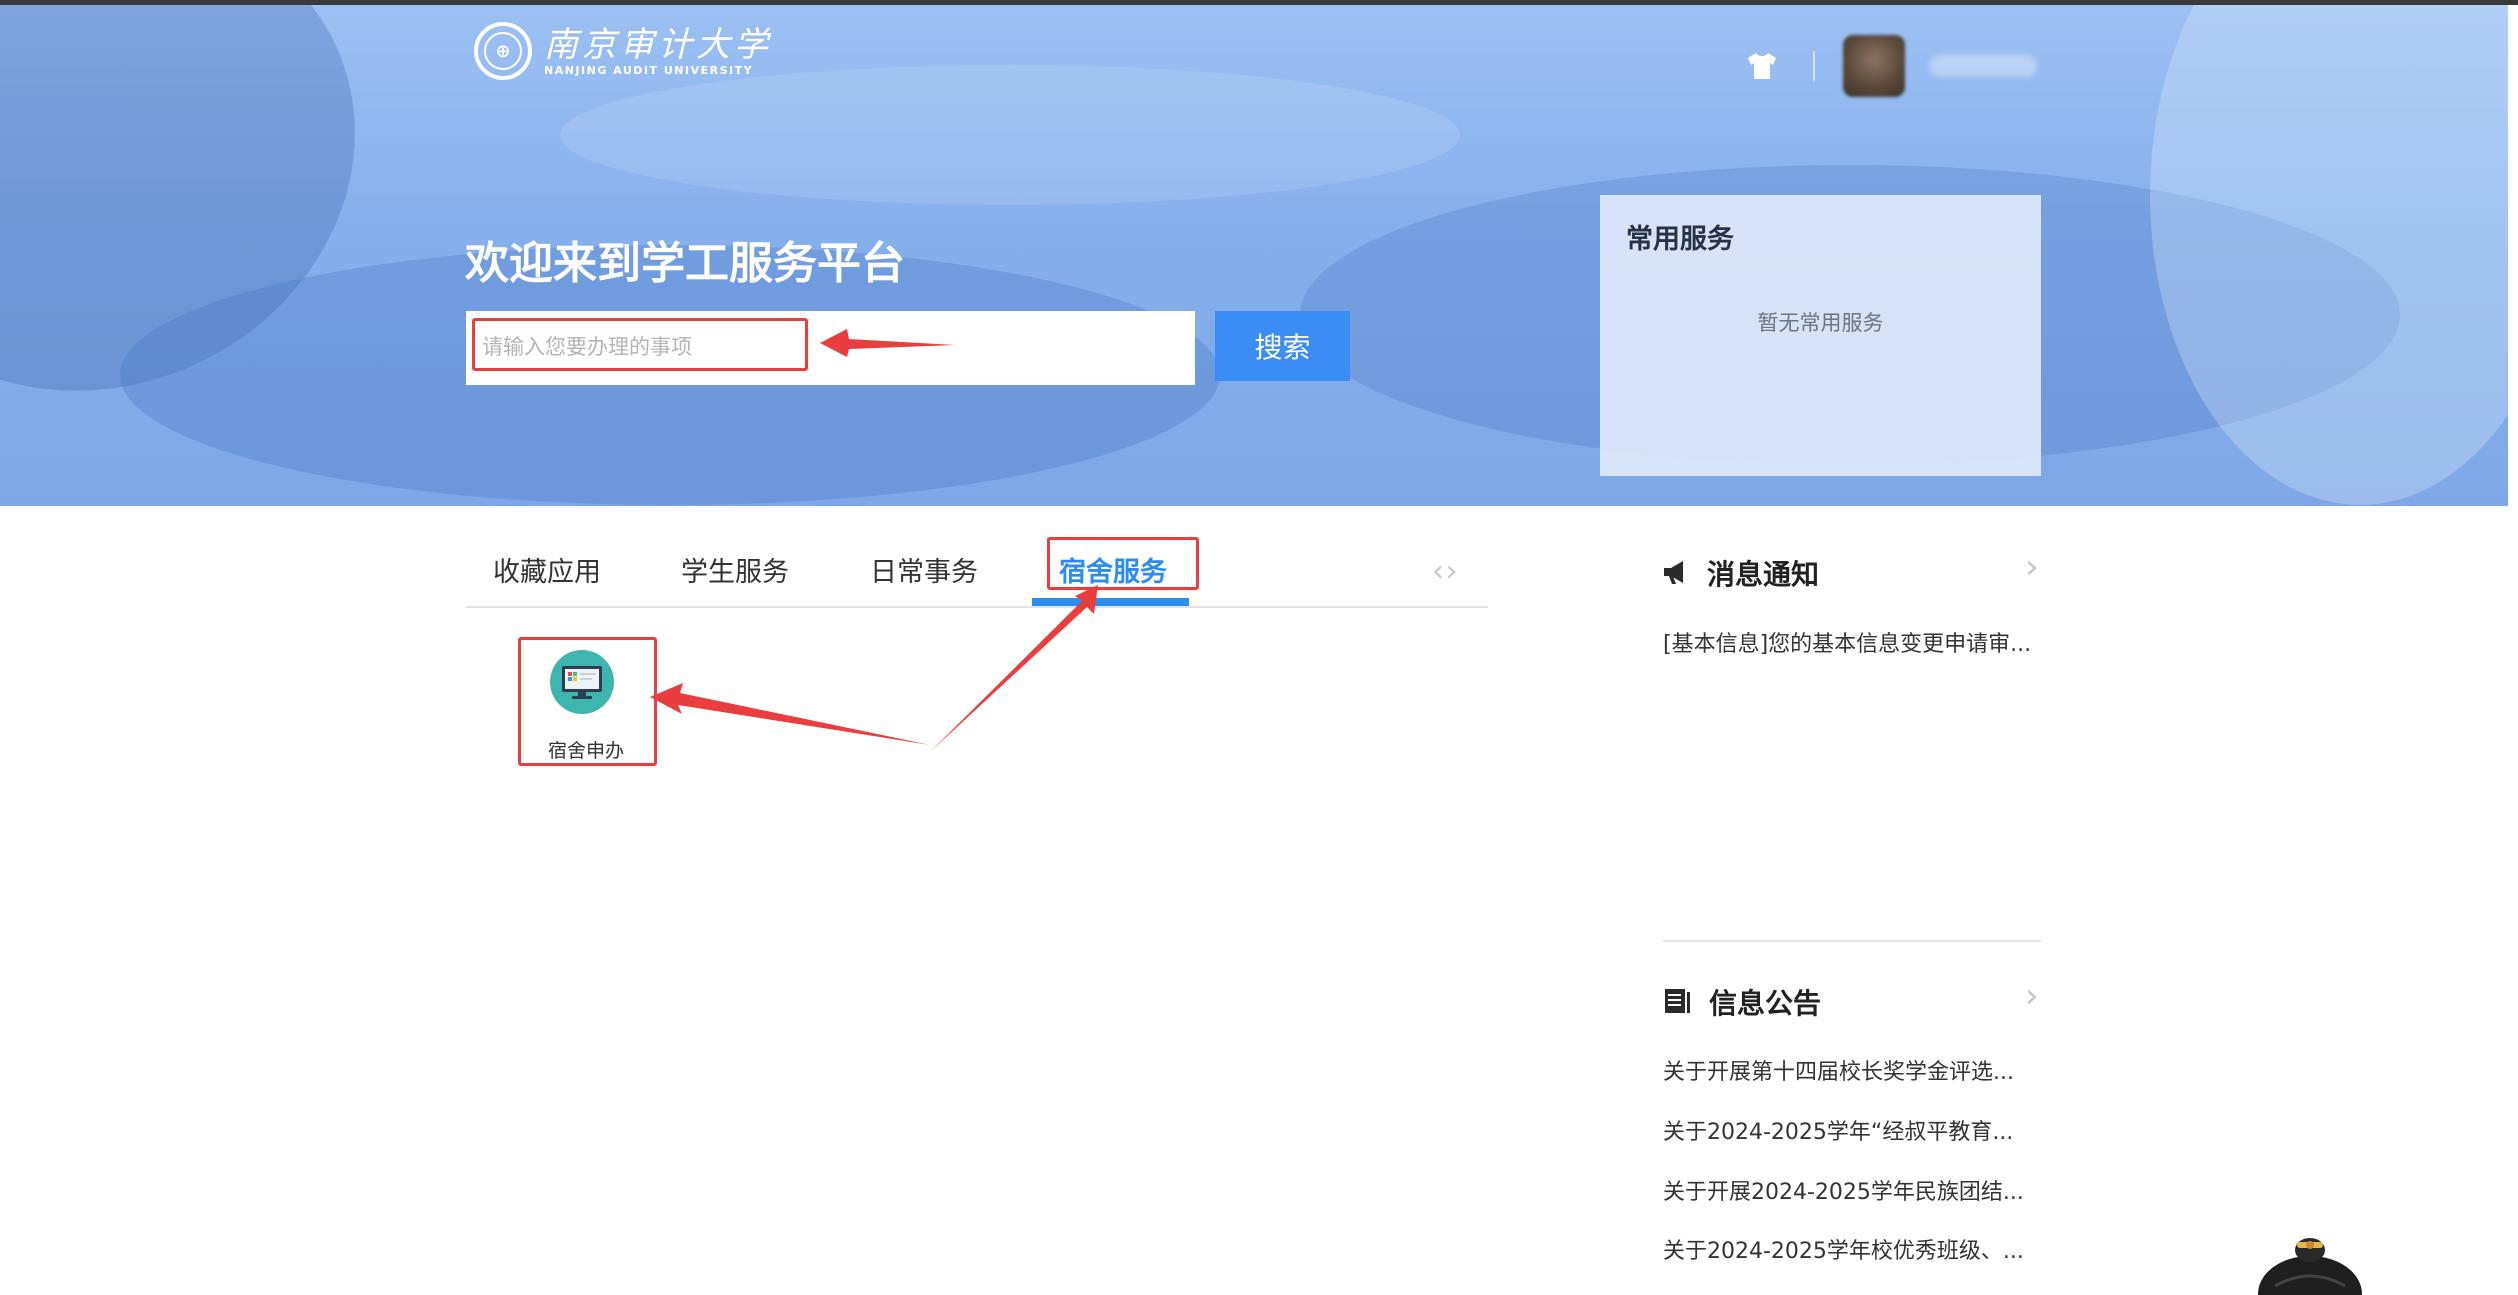  Describe the element at coordinates (924, 569) in the screenshot. I see `tab-daily-affairs: 日常事务` at that location.